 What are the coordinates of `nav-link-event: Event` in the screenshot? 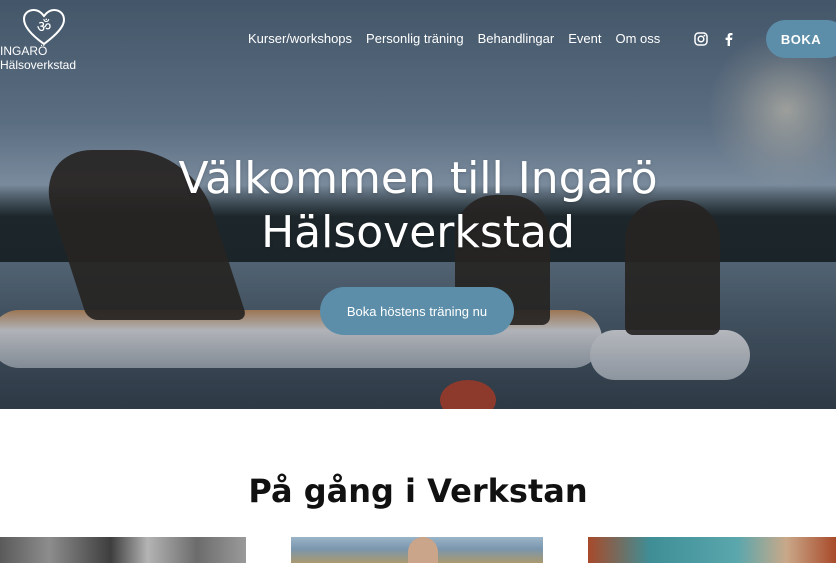 It's located at (584, 40).